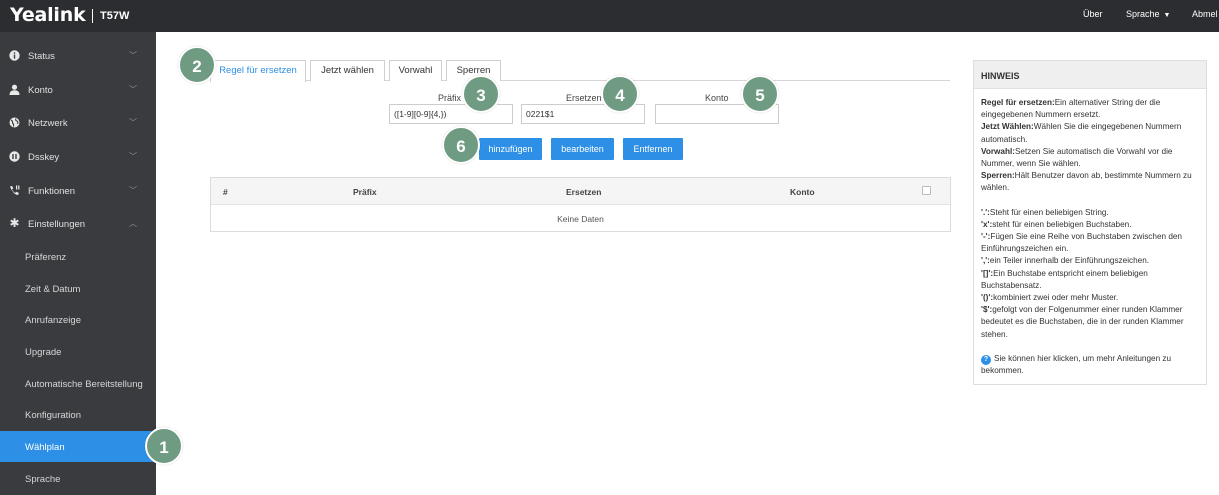 The image size is (1219, 495). I want to click on sidebar-subitem-anrufanzeige: Anrufanzeige, so click(78, 319).